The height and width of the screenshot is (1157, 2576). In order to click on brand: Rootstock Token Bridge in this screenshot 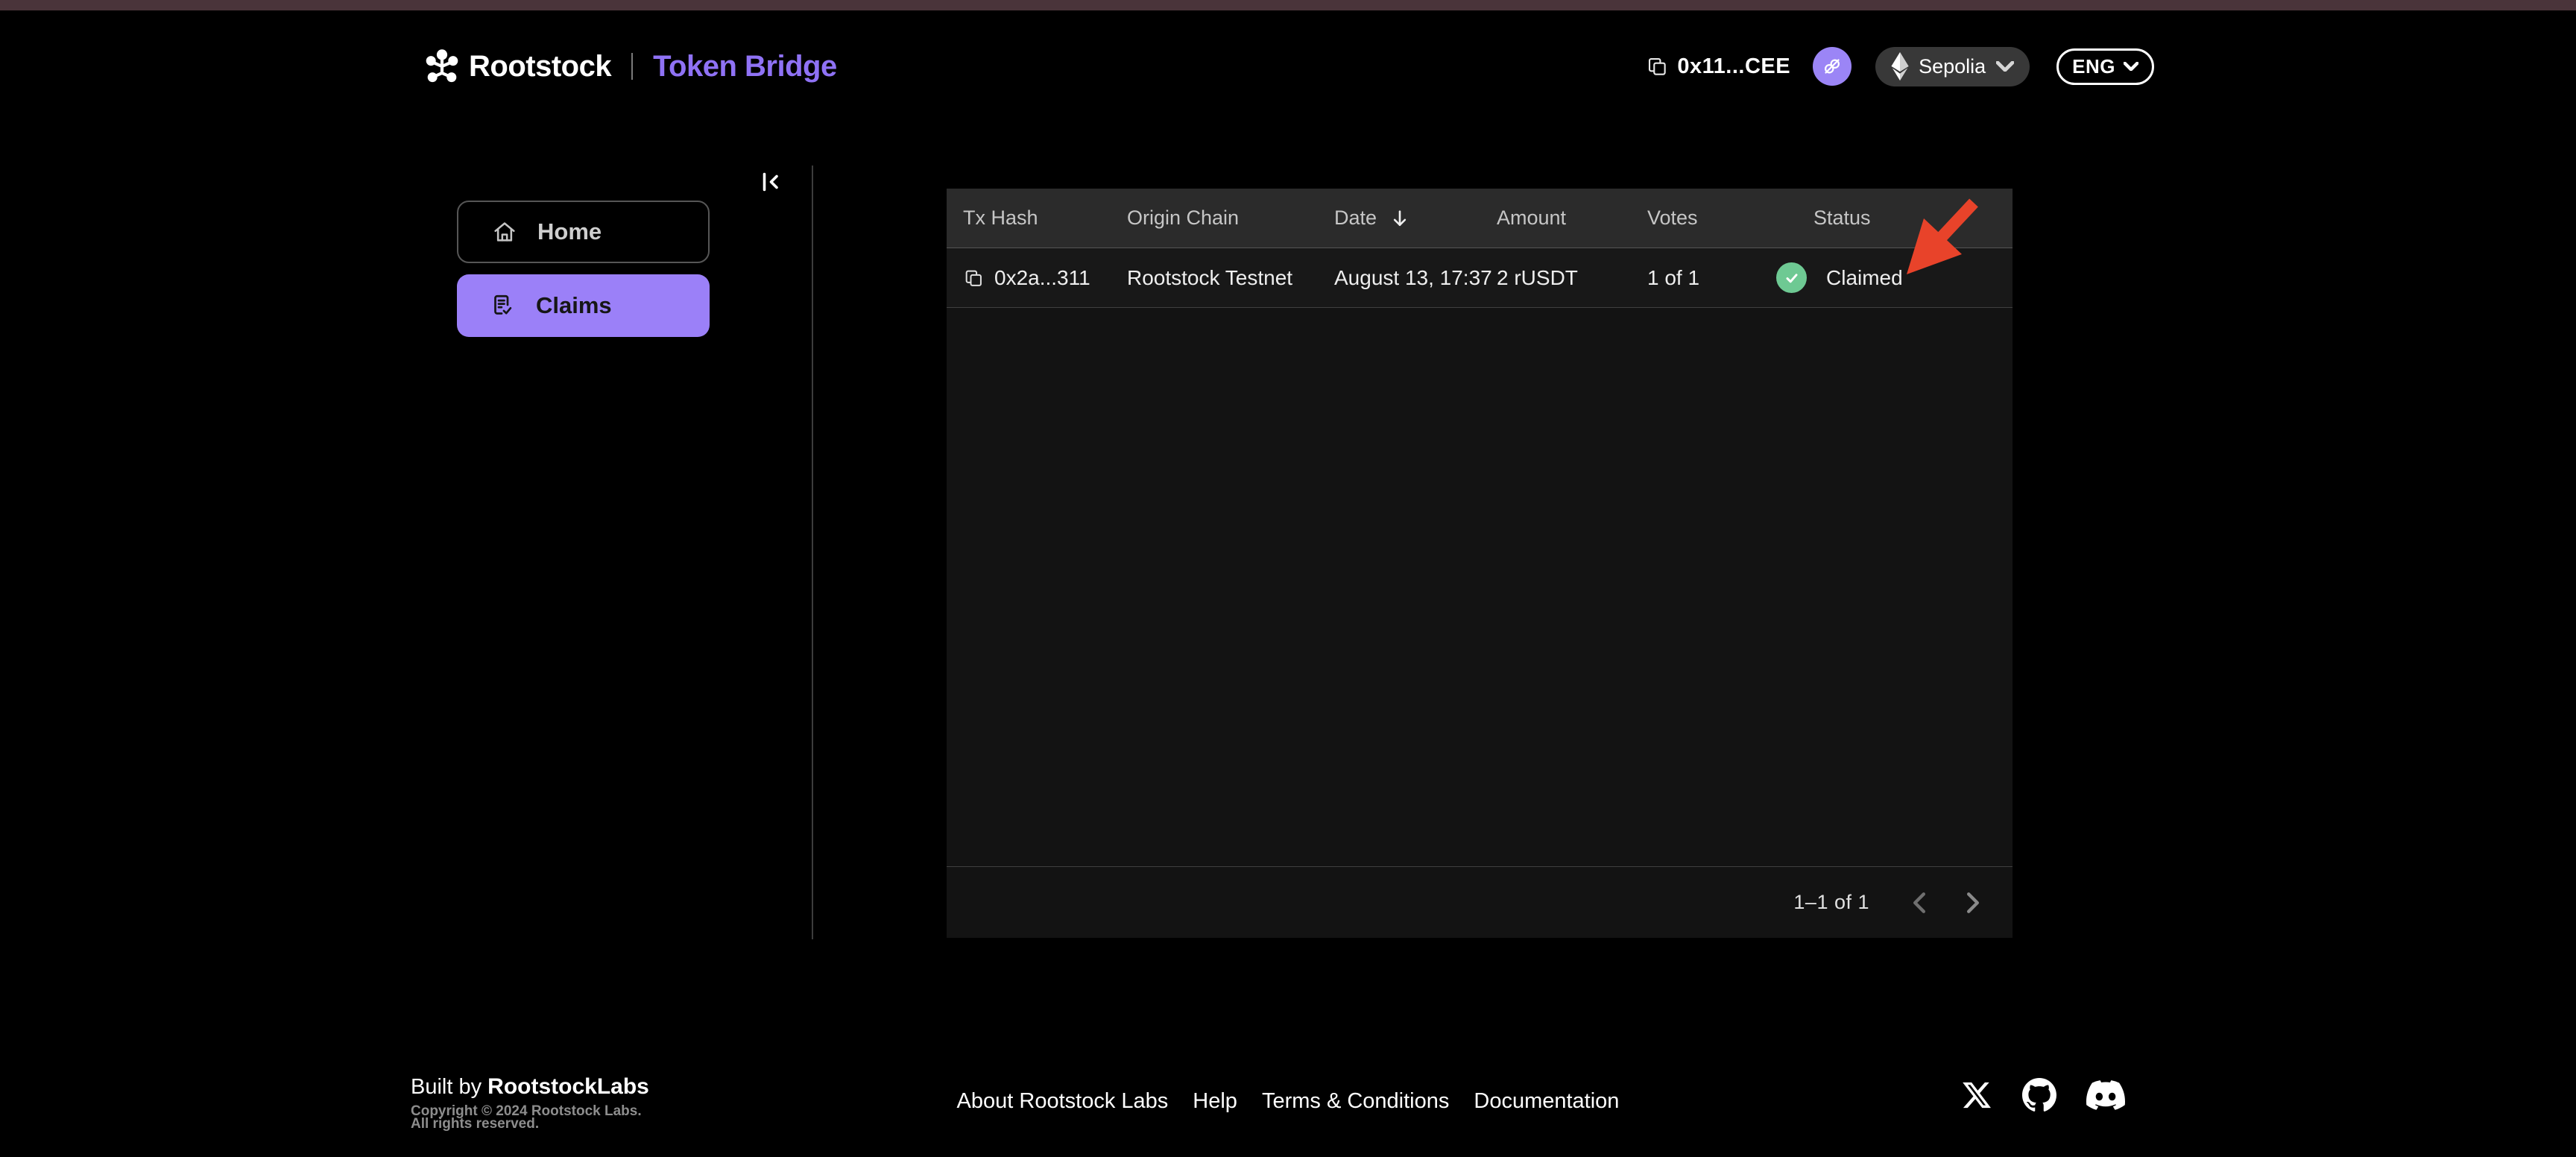, I will do `click(630, 66)`.